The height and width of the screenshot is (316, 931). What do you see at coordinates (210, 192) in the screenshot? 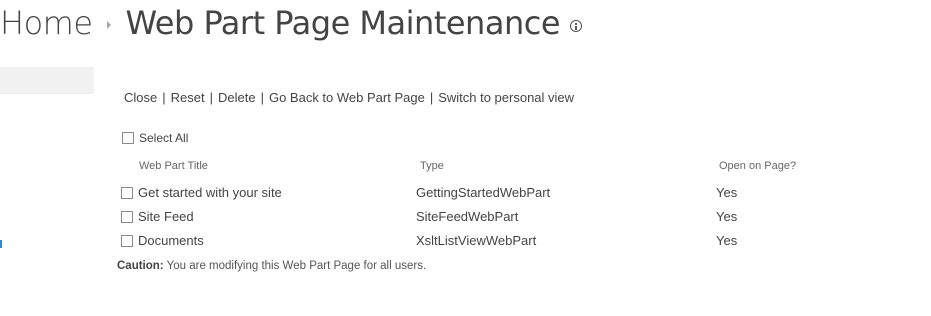
I see `web-part-title: Get started with your site` at bounding box center [210, 192].